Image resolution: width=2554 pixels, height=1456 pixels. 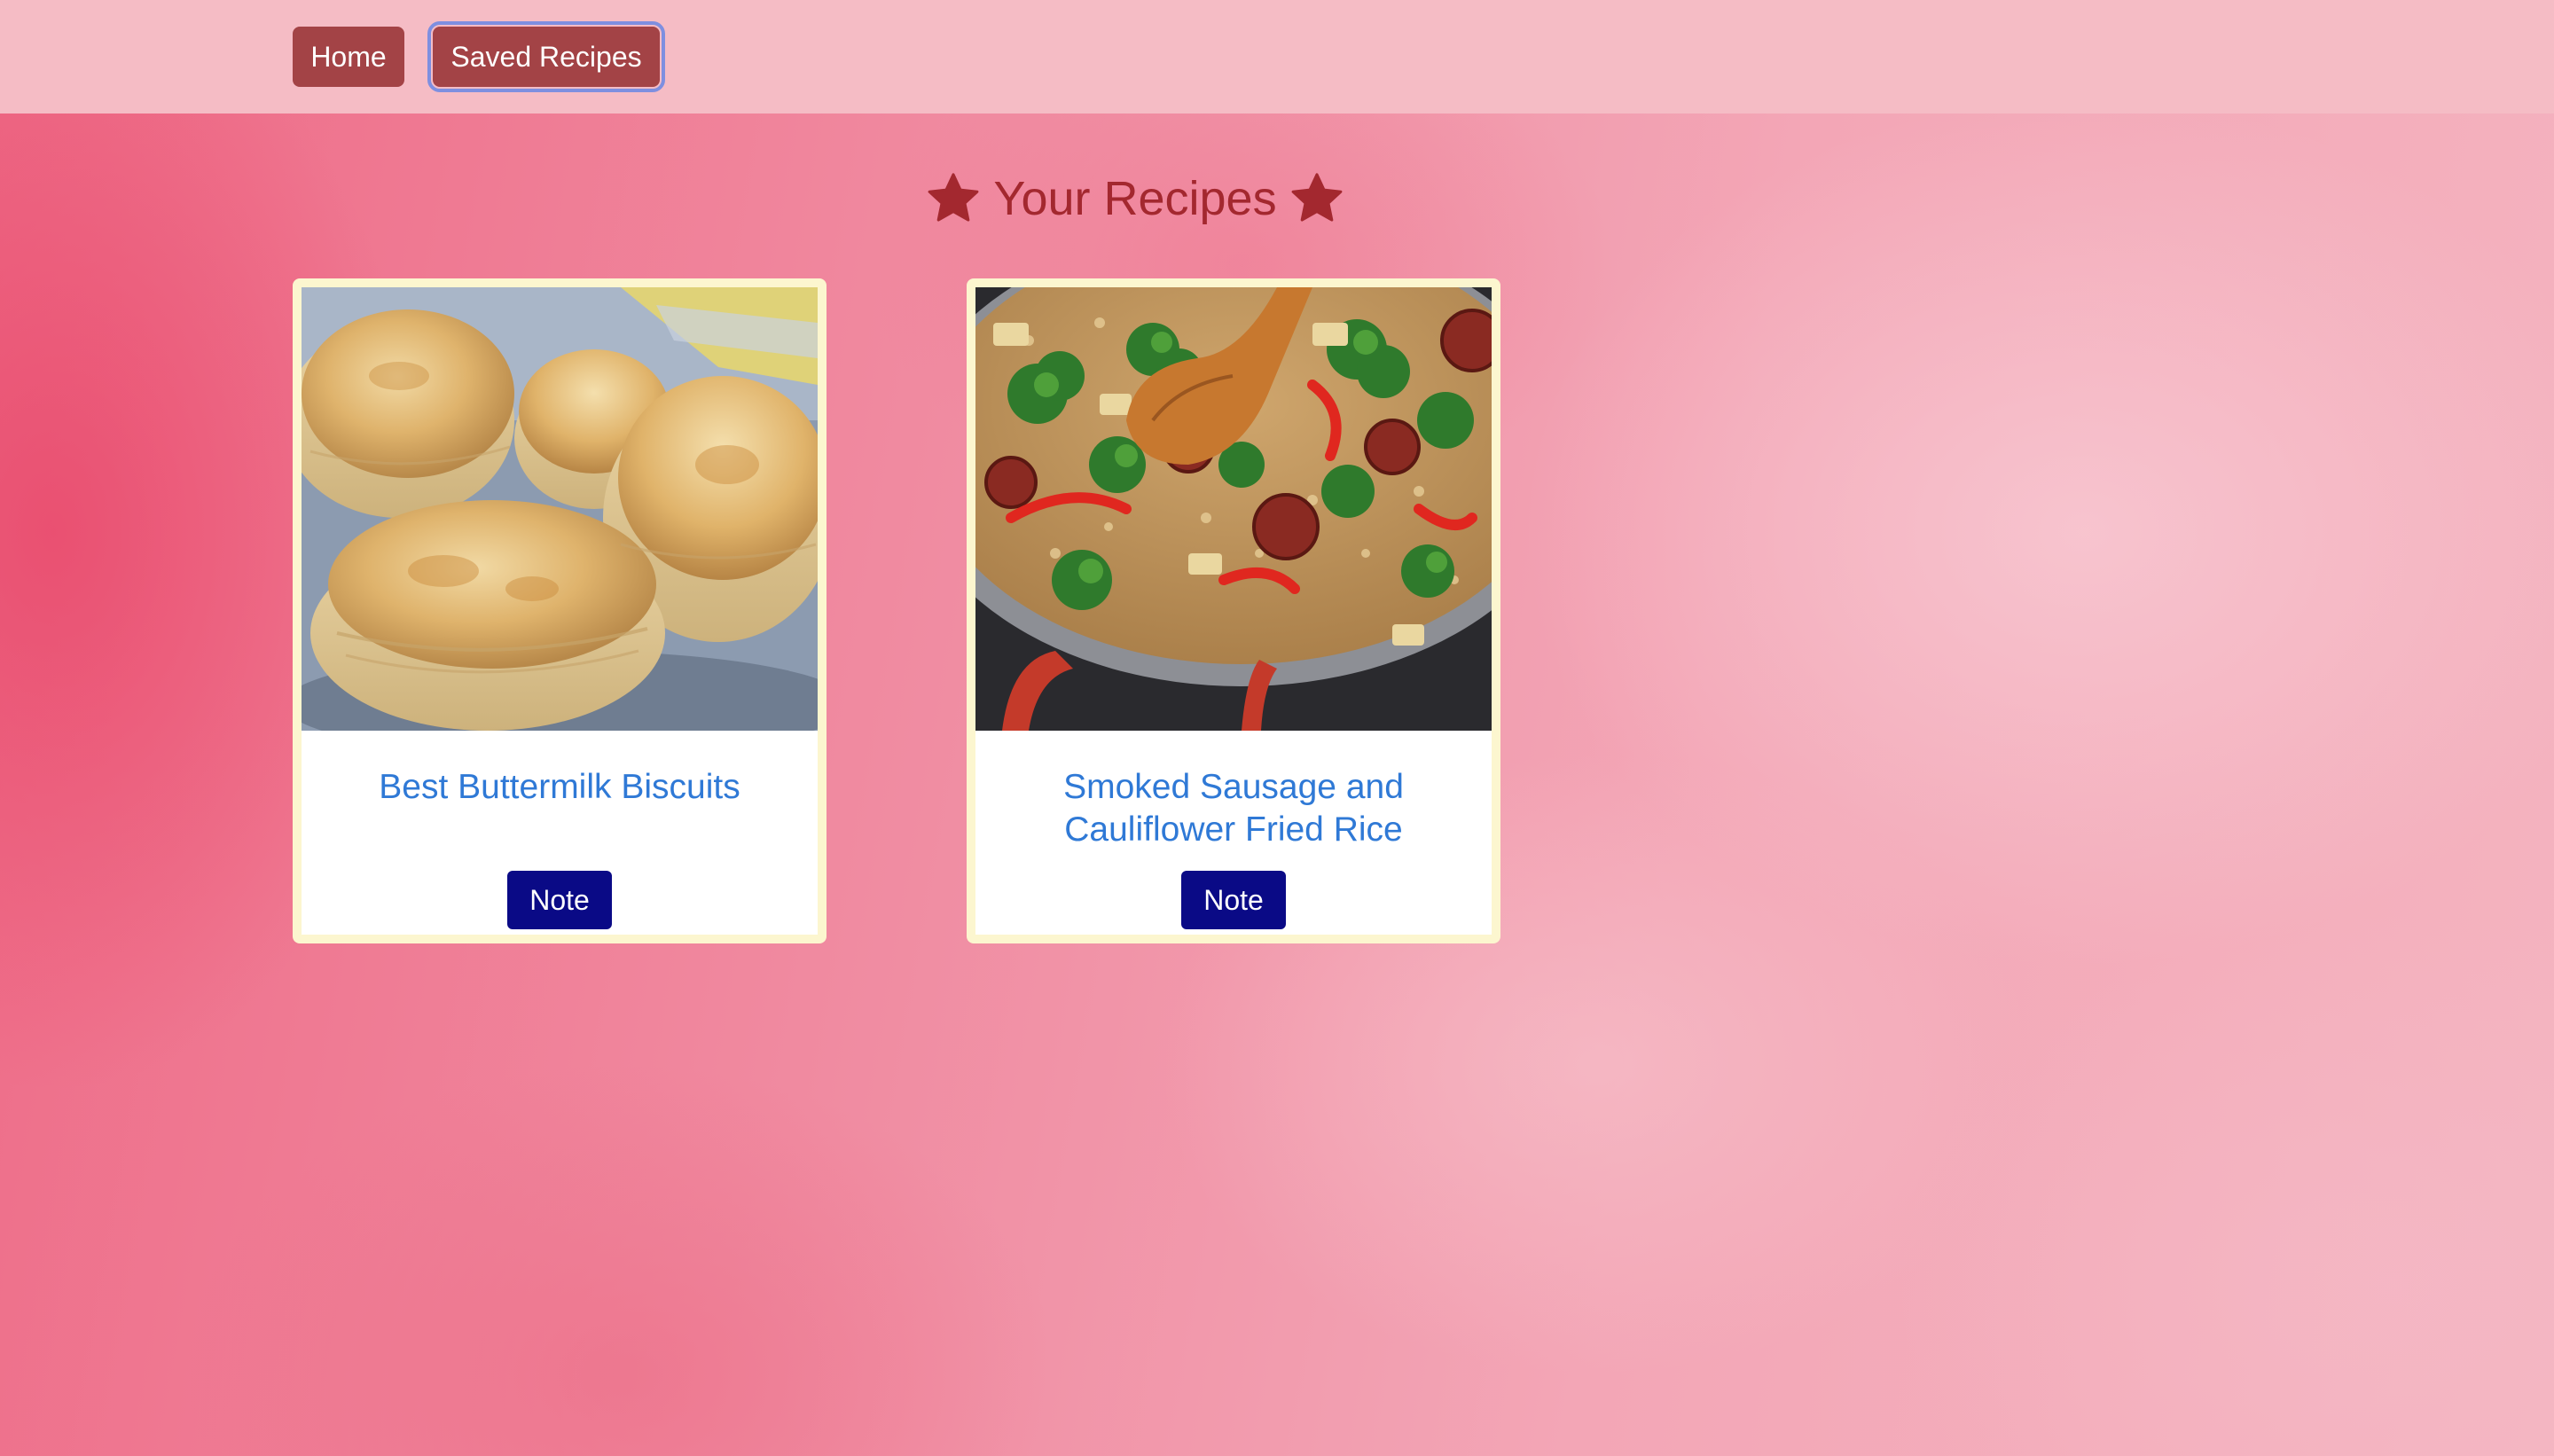 I want to click on recipe-card: Best Buttermilk Biscuits Note, so click(x=560, y=610).